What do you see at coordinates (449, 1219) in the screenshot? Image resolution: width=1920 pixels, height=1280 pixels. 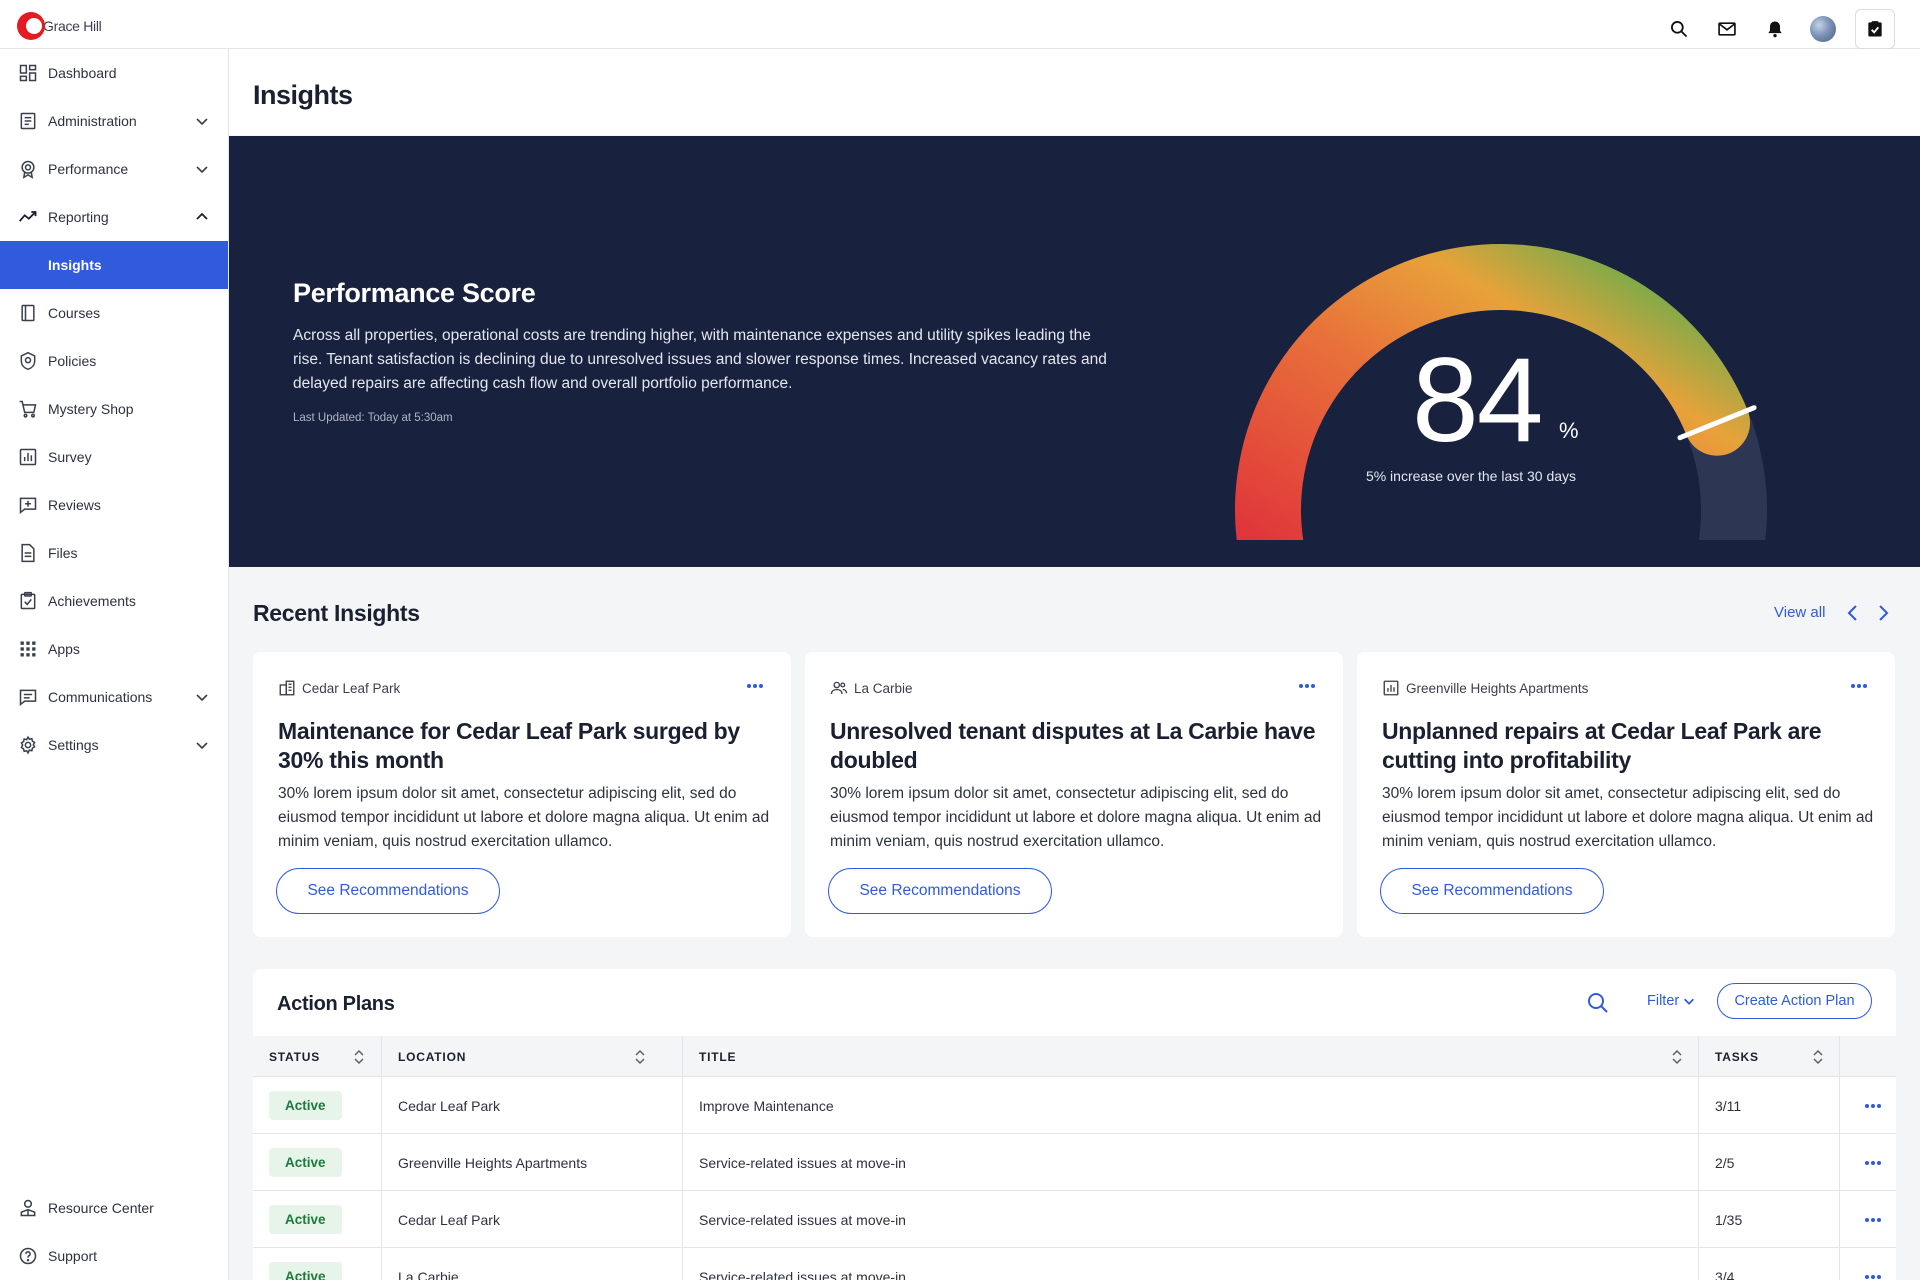 I see `location-cell: Cedar Leaf Park` at bounding box center [449, 1219].